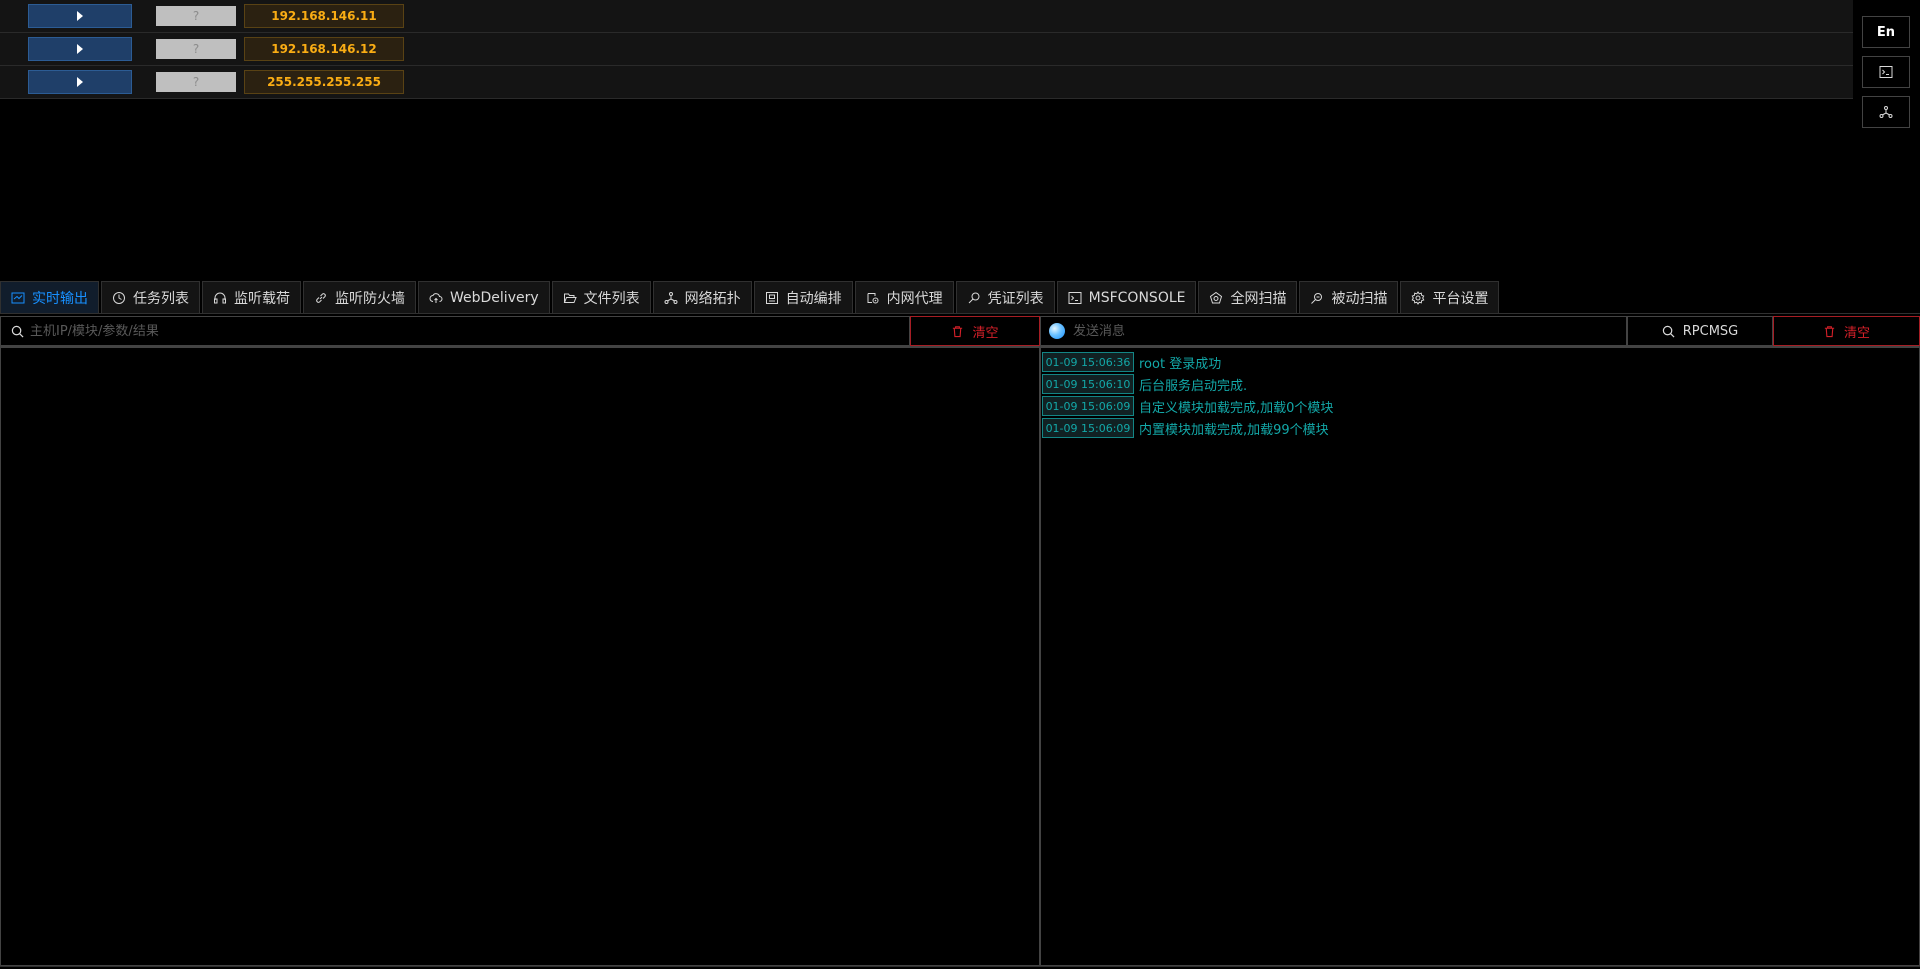  Describe the element at coordinates (960, 313) in the screenshot. I see `tab-divider` at that location.